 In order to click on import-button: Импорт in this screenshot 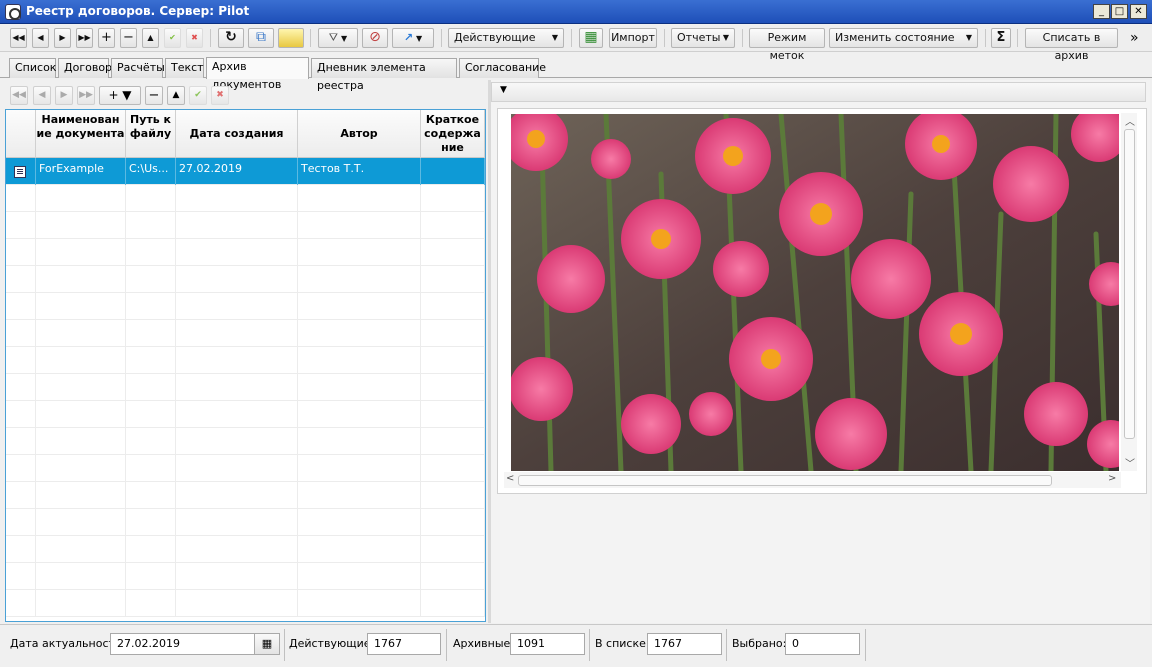, I will do `click(633, 38)`.